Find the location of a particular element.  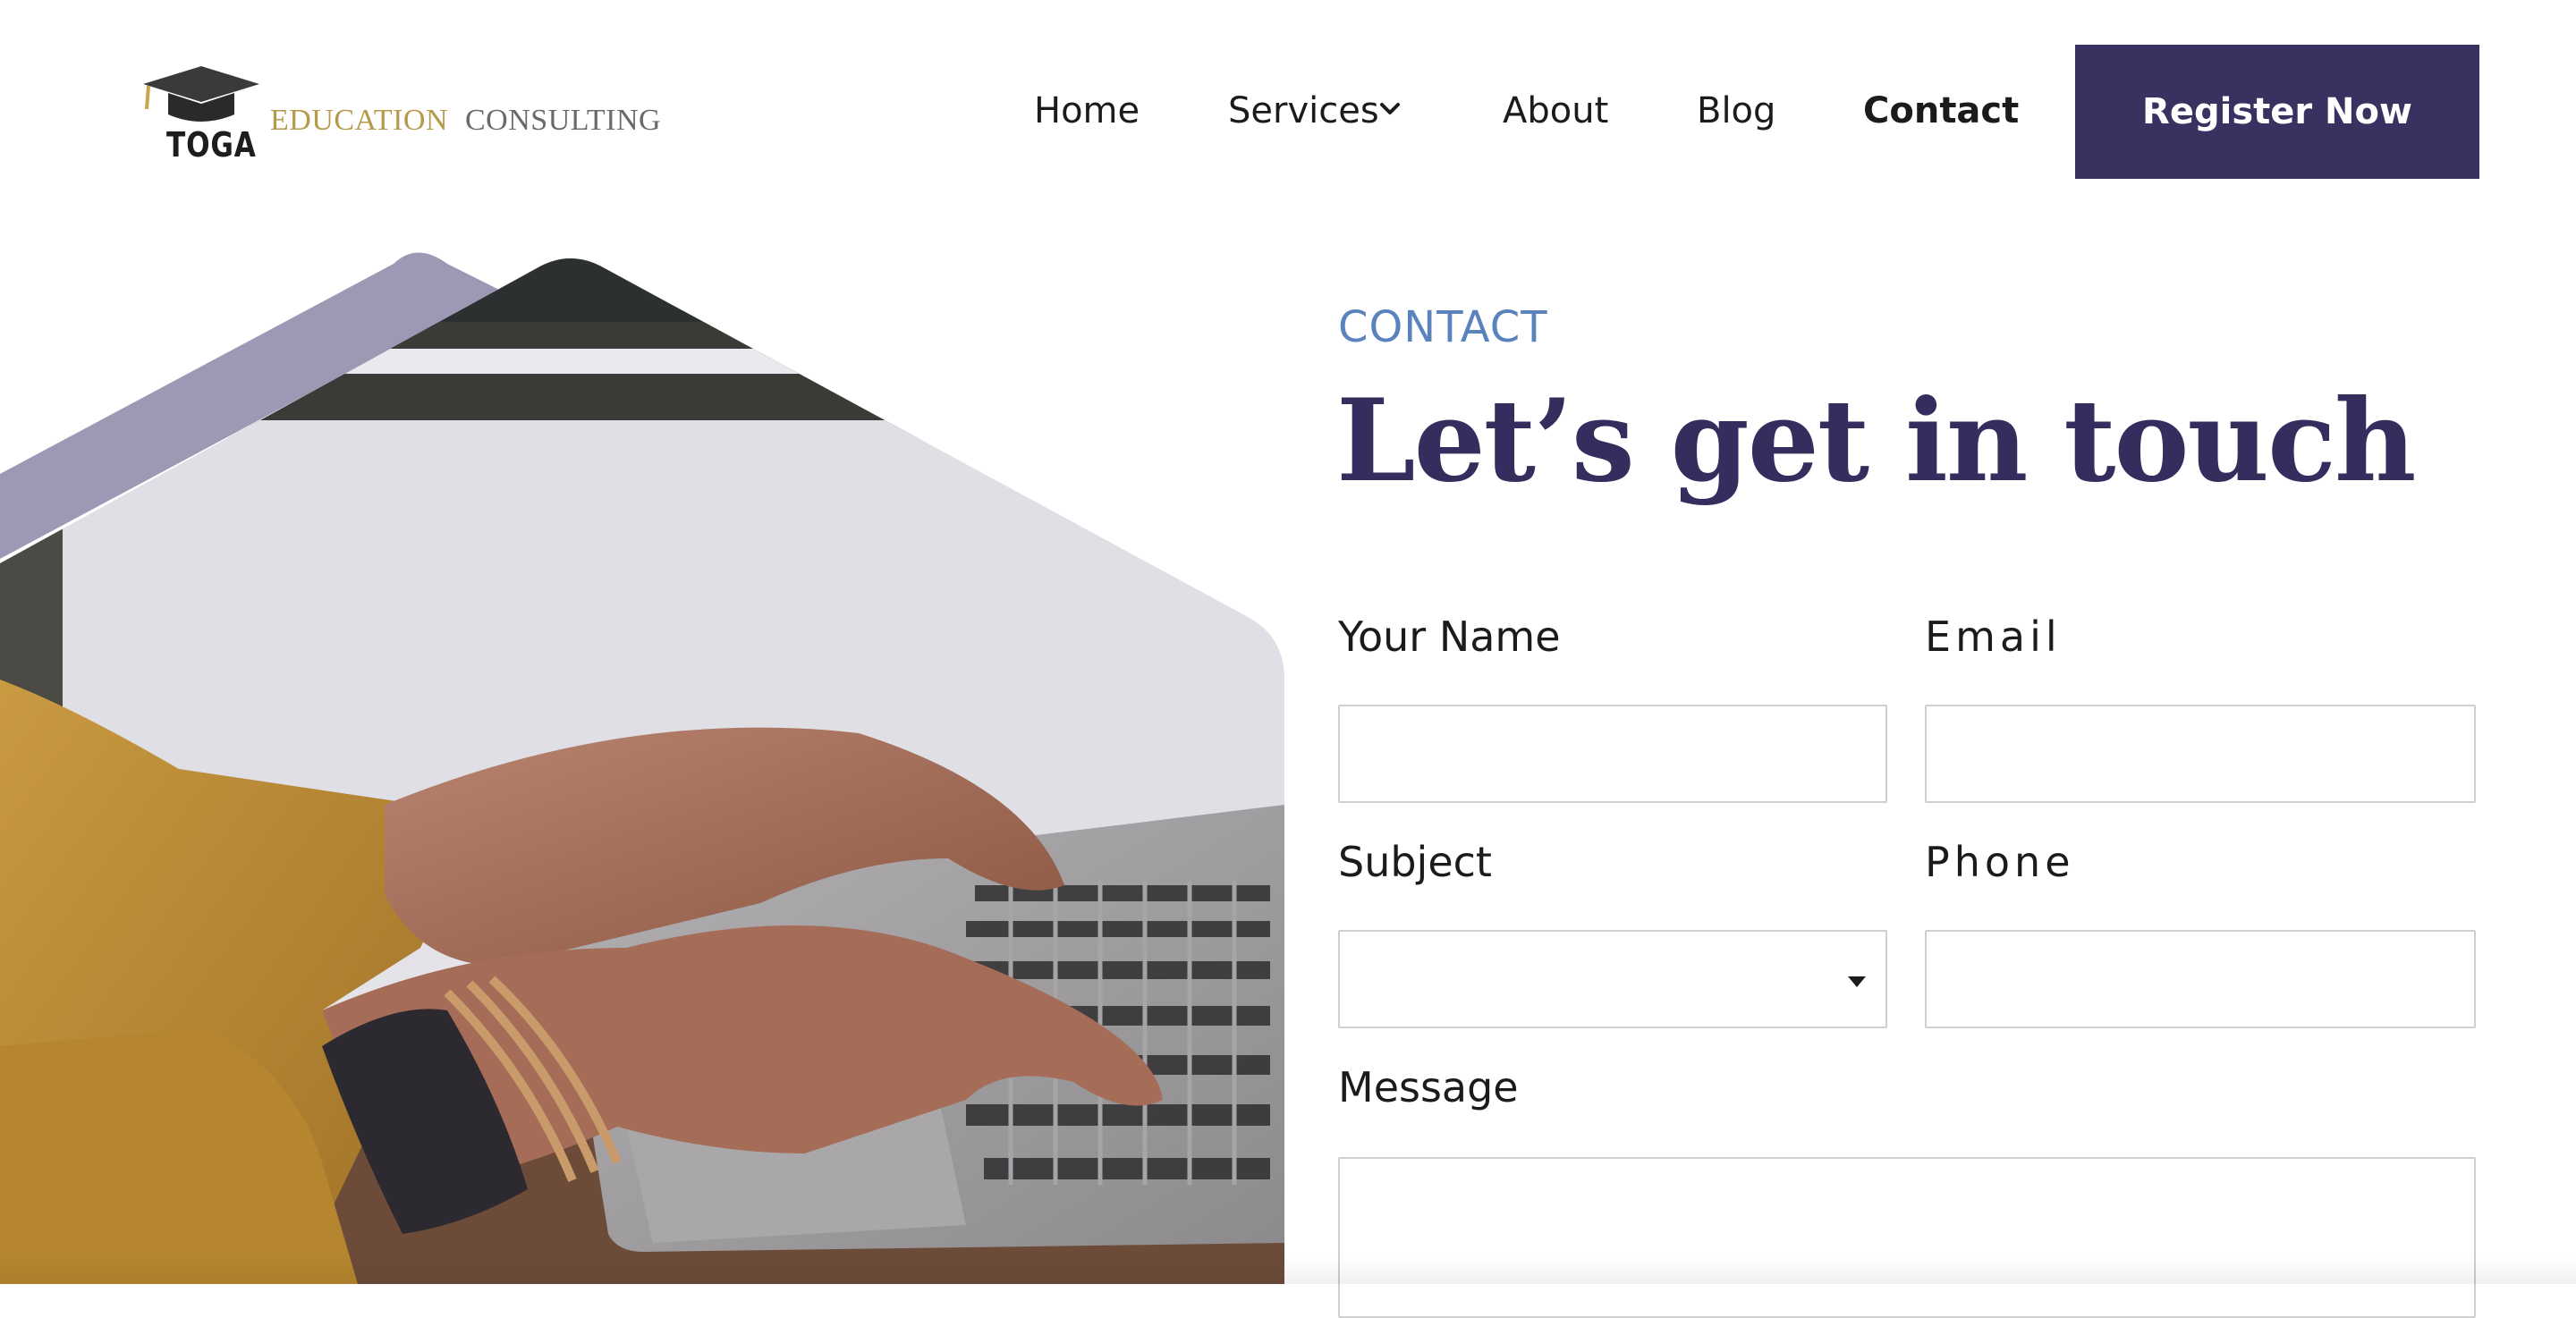

page-title: Let’s get in touch is located at coordinates (1876, 441).